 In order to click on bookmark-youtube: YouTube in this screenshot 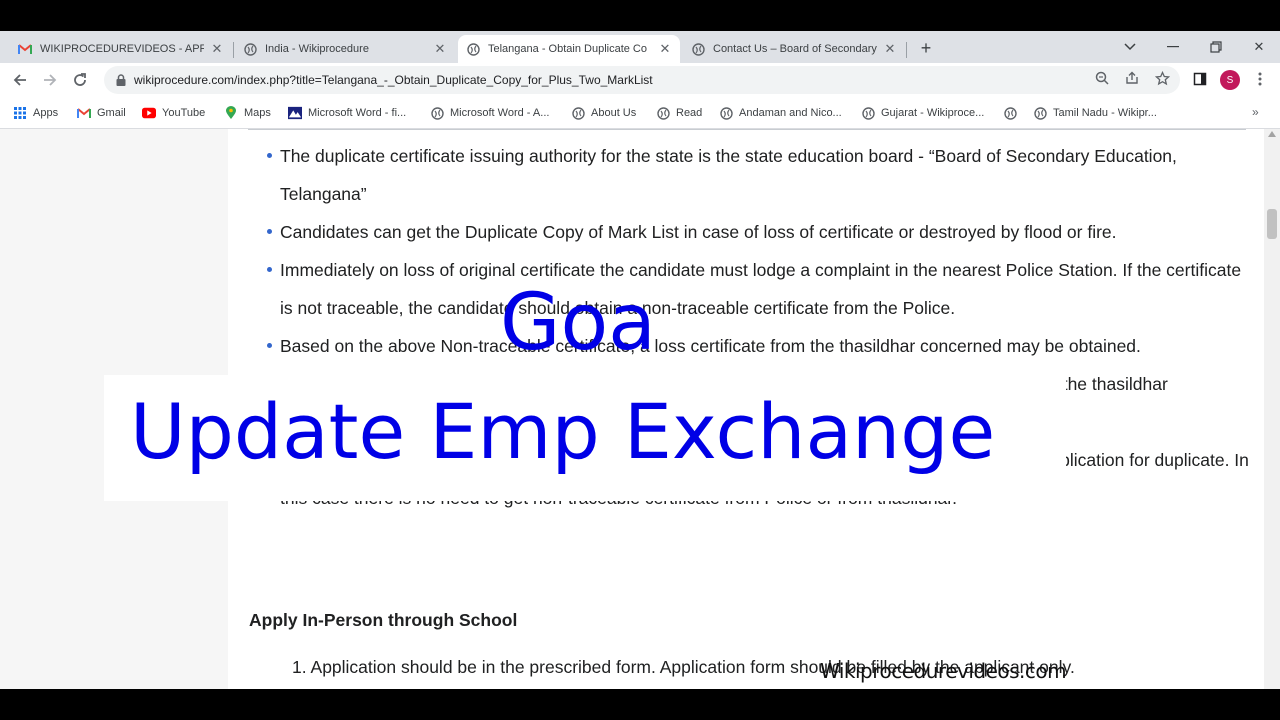, I will do `click(173, 113)`.